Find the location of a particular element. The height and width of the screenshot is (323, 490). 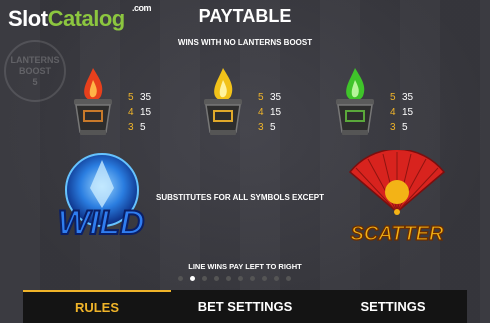

page-title: PAYTABLE is located at coordinates (245, 16).